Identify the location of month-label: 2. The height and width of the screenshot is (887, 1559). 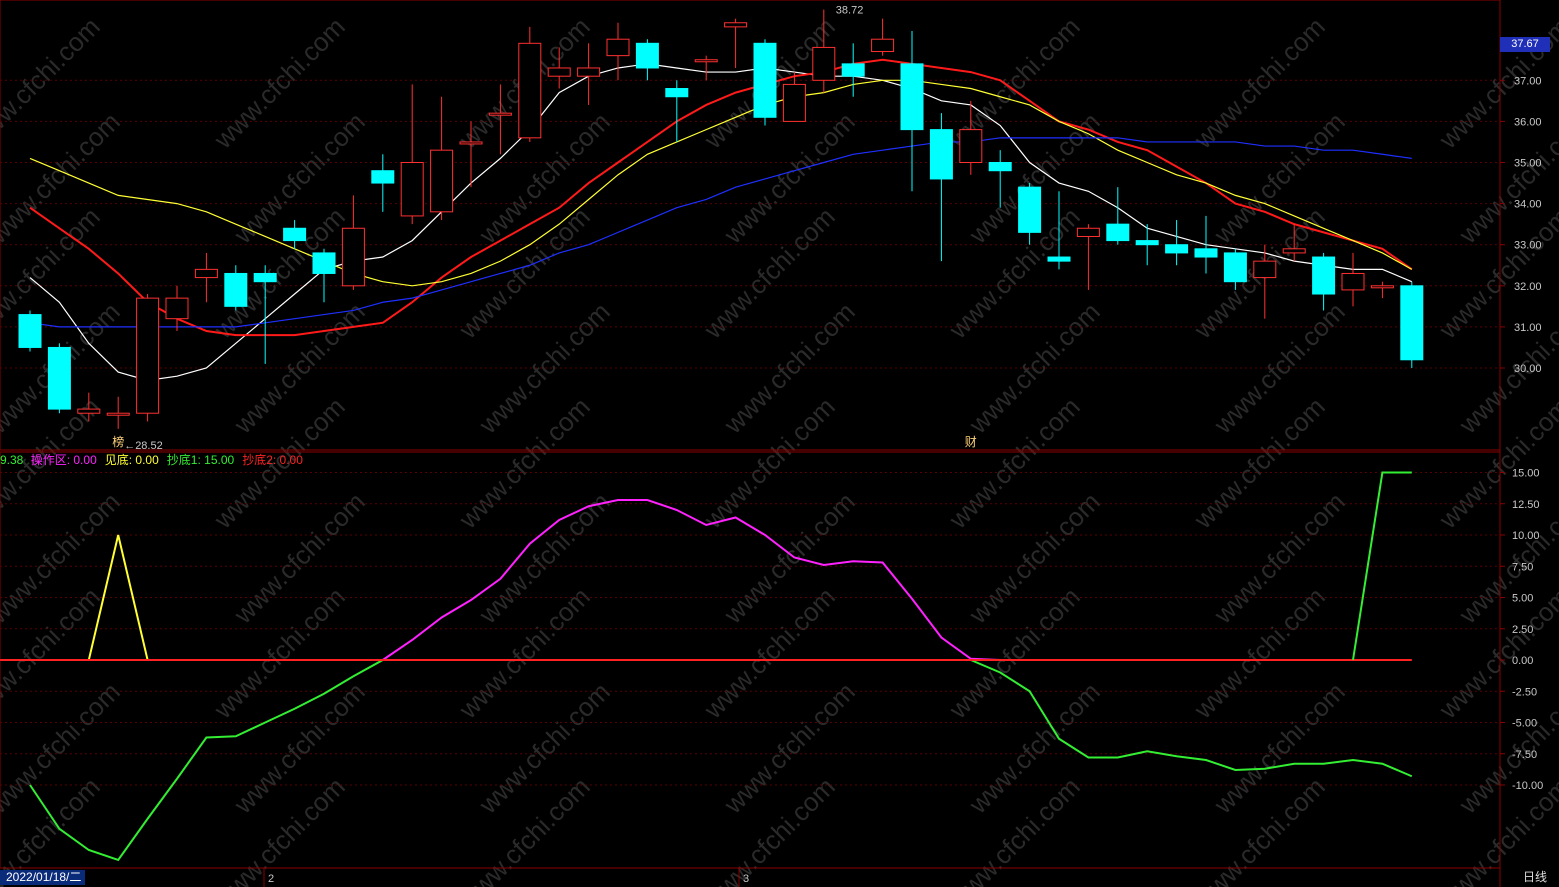
(271, 879).